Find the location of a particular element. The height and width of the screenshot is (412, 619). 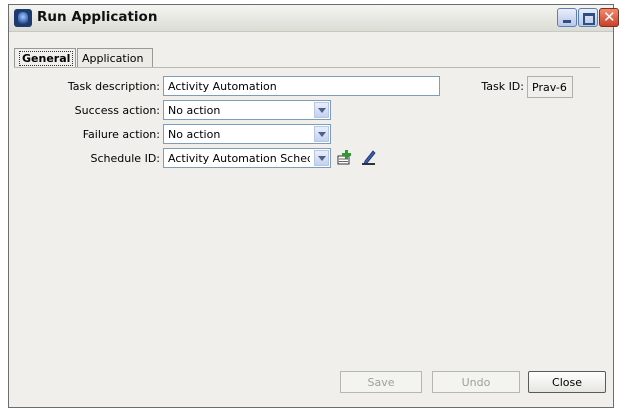

tab-divider is located at coordinates (307, 67).